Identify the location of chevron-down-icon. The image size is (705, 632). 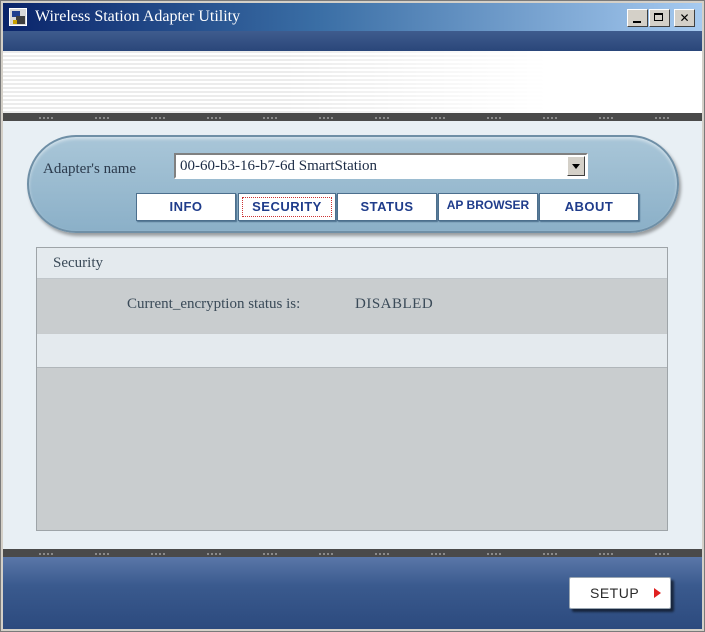
(576, 166).